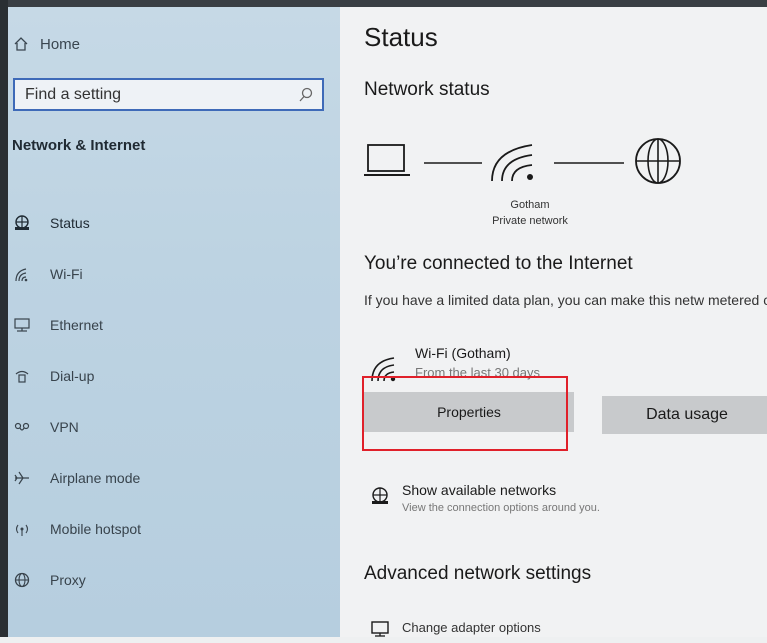  What do you see at coordinates (172, 375) in the screenshot?
I see `sidebar-item-dialup: Dial-up` at bounding box center [172, 375].